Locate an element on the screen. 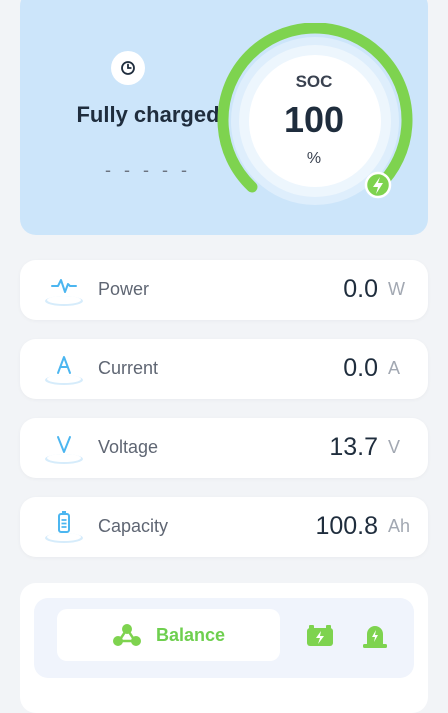 The width and height of the screenshot is (448, 713). metric-unit: V is located at coordinates (394, 447).